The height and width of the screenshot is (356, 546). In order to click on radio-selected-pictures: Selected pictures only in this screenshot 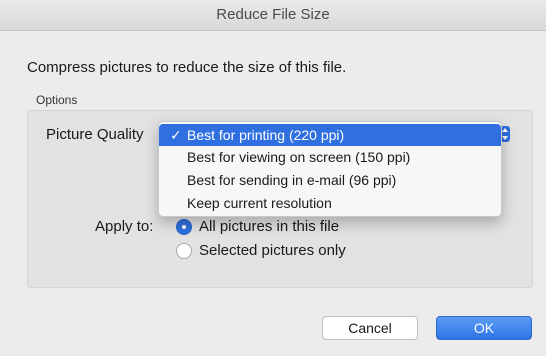, I will do `click(286, 251)`.